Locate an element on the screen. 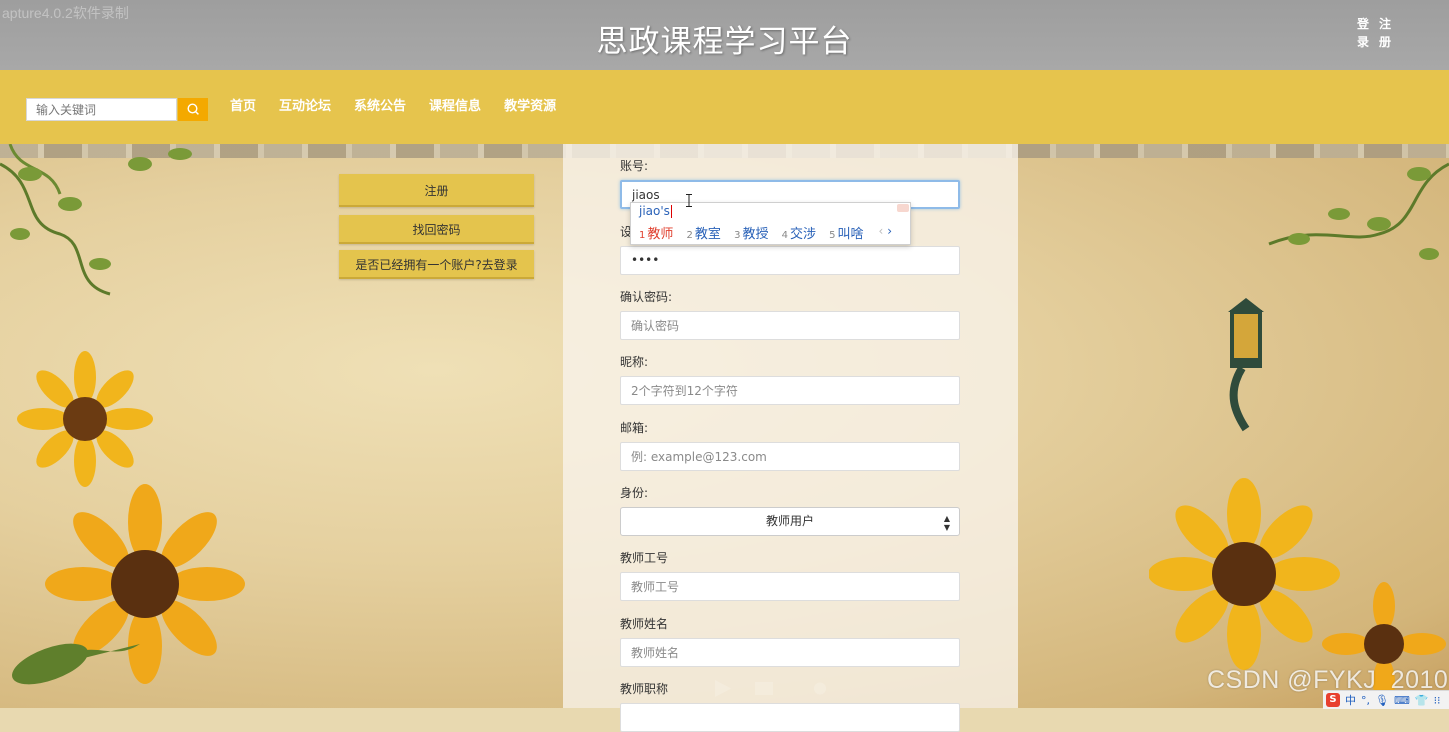 The height and width of the screenshot is (732, 1449). search-button is located at coordinates (193, 109).